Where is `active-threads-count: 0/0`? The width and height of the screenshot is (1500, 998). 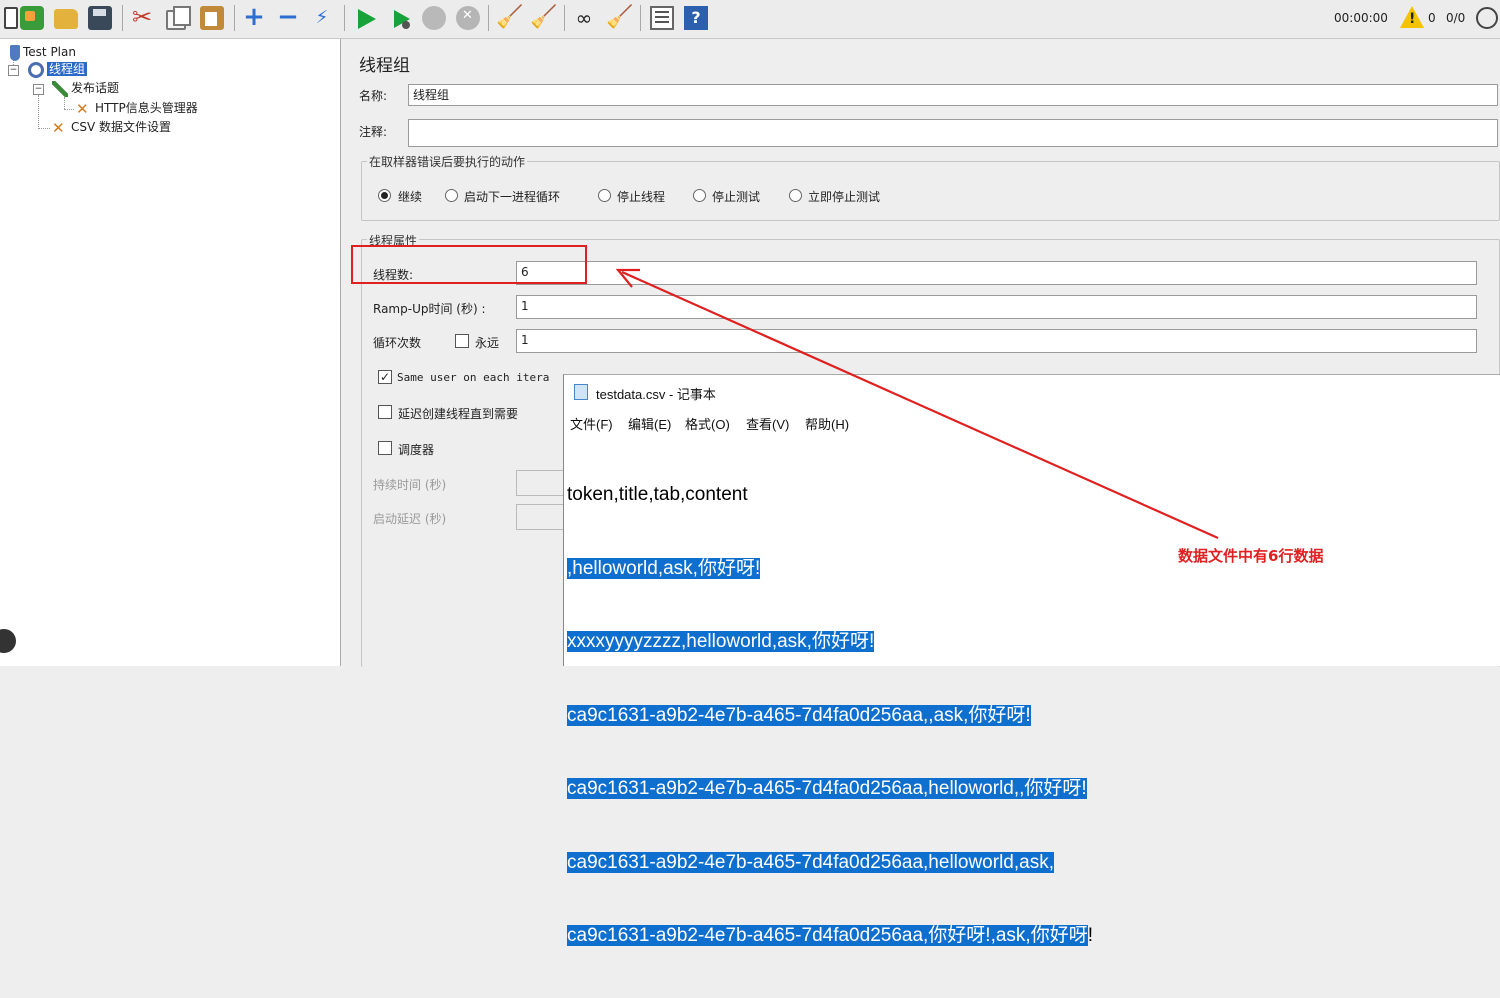 active-threads-count: 0/0 is located at coordinates (1456, 18).